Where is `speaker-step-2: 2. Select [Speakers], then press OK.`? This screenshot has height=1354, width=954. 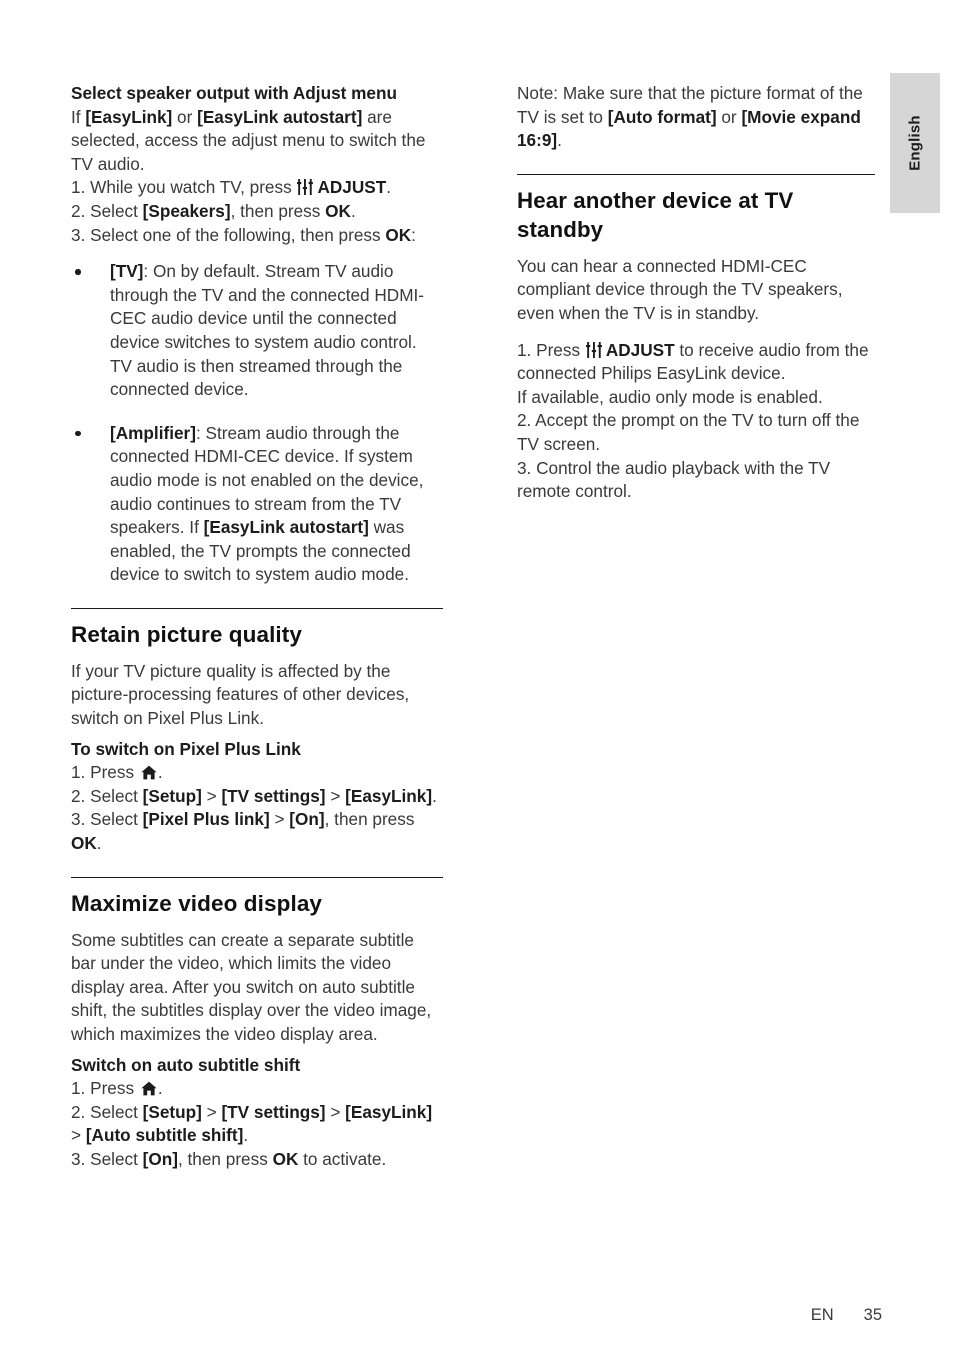 speaker-step-2: 2. Select [Speakers], then press OK. is located at coordinates (257, 212).